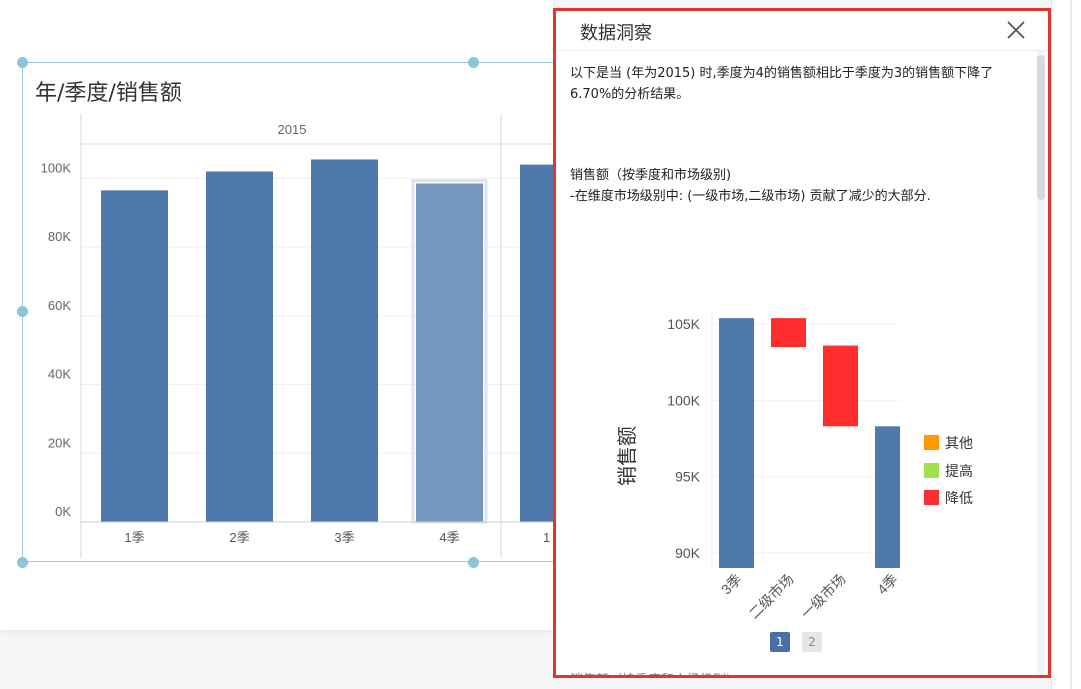  What do you see at coordinates (63, 511) in the screenshot?
I see `main-y-tick-label: 0K` at bounding box center [63, 511].